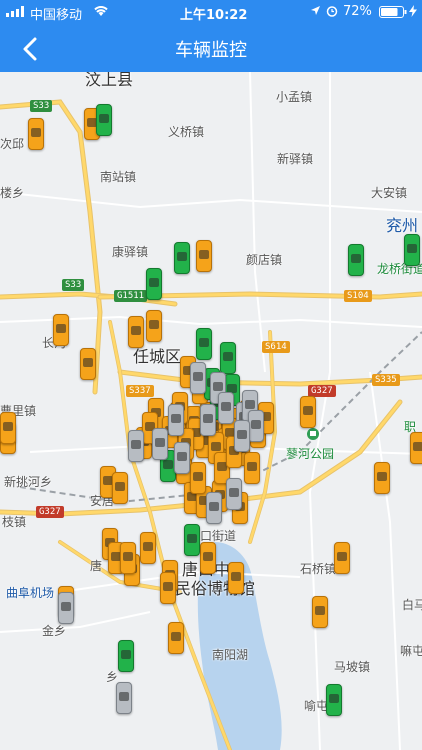 This screenshot has width=422, height=750. Describe the element at coordinates (54, 631) in the screenshot. I see `place-label: 金乡` at that location.